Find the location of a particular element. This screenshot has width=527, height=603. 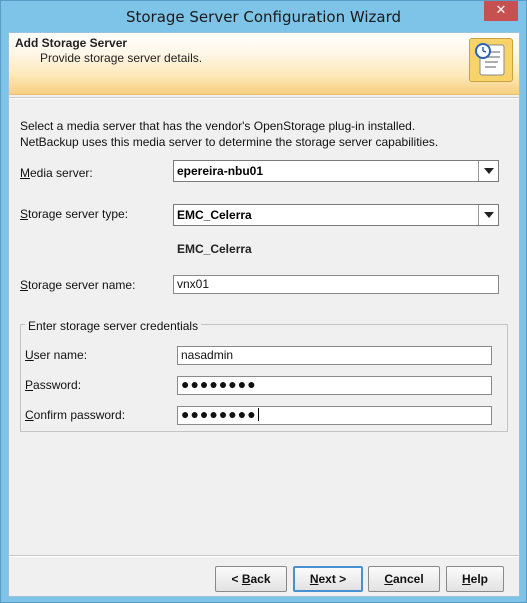

media-server-combo: epereira-nbu01 is located at coordinates (336, 171).